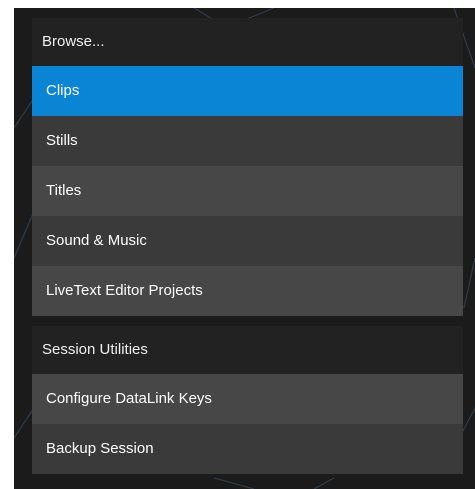 The image size is (475, 489). Describe the element at coordinates (247, 291) in the screenshot. I see `menu-item-livetext-editor-projects: LiveText Editor Projects` at that location.